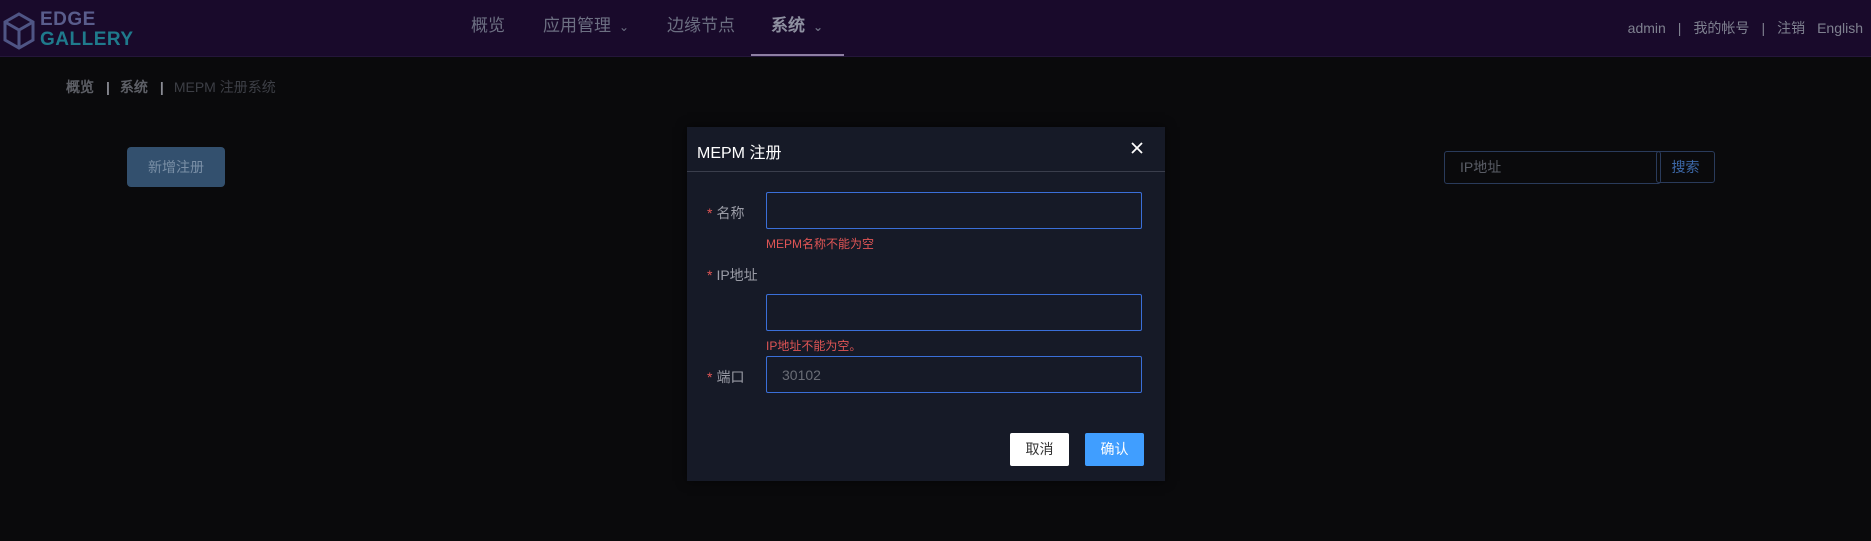 The width and height of the screenshot is (1871, 541). I want to click on nav-system: 系统 ⌄, so click(797, 28).